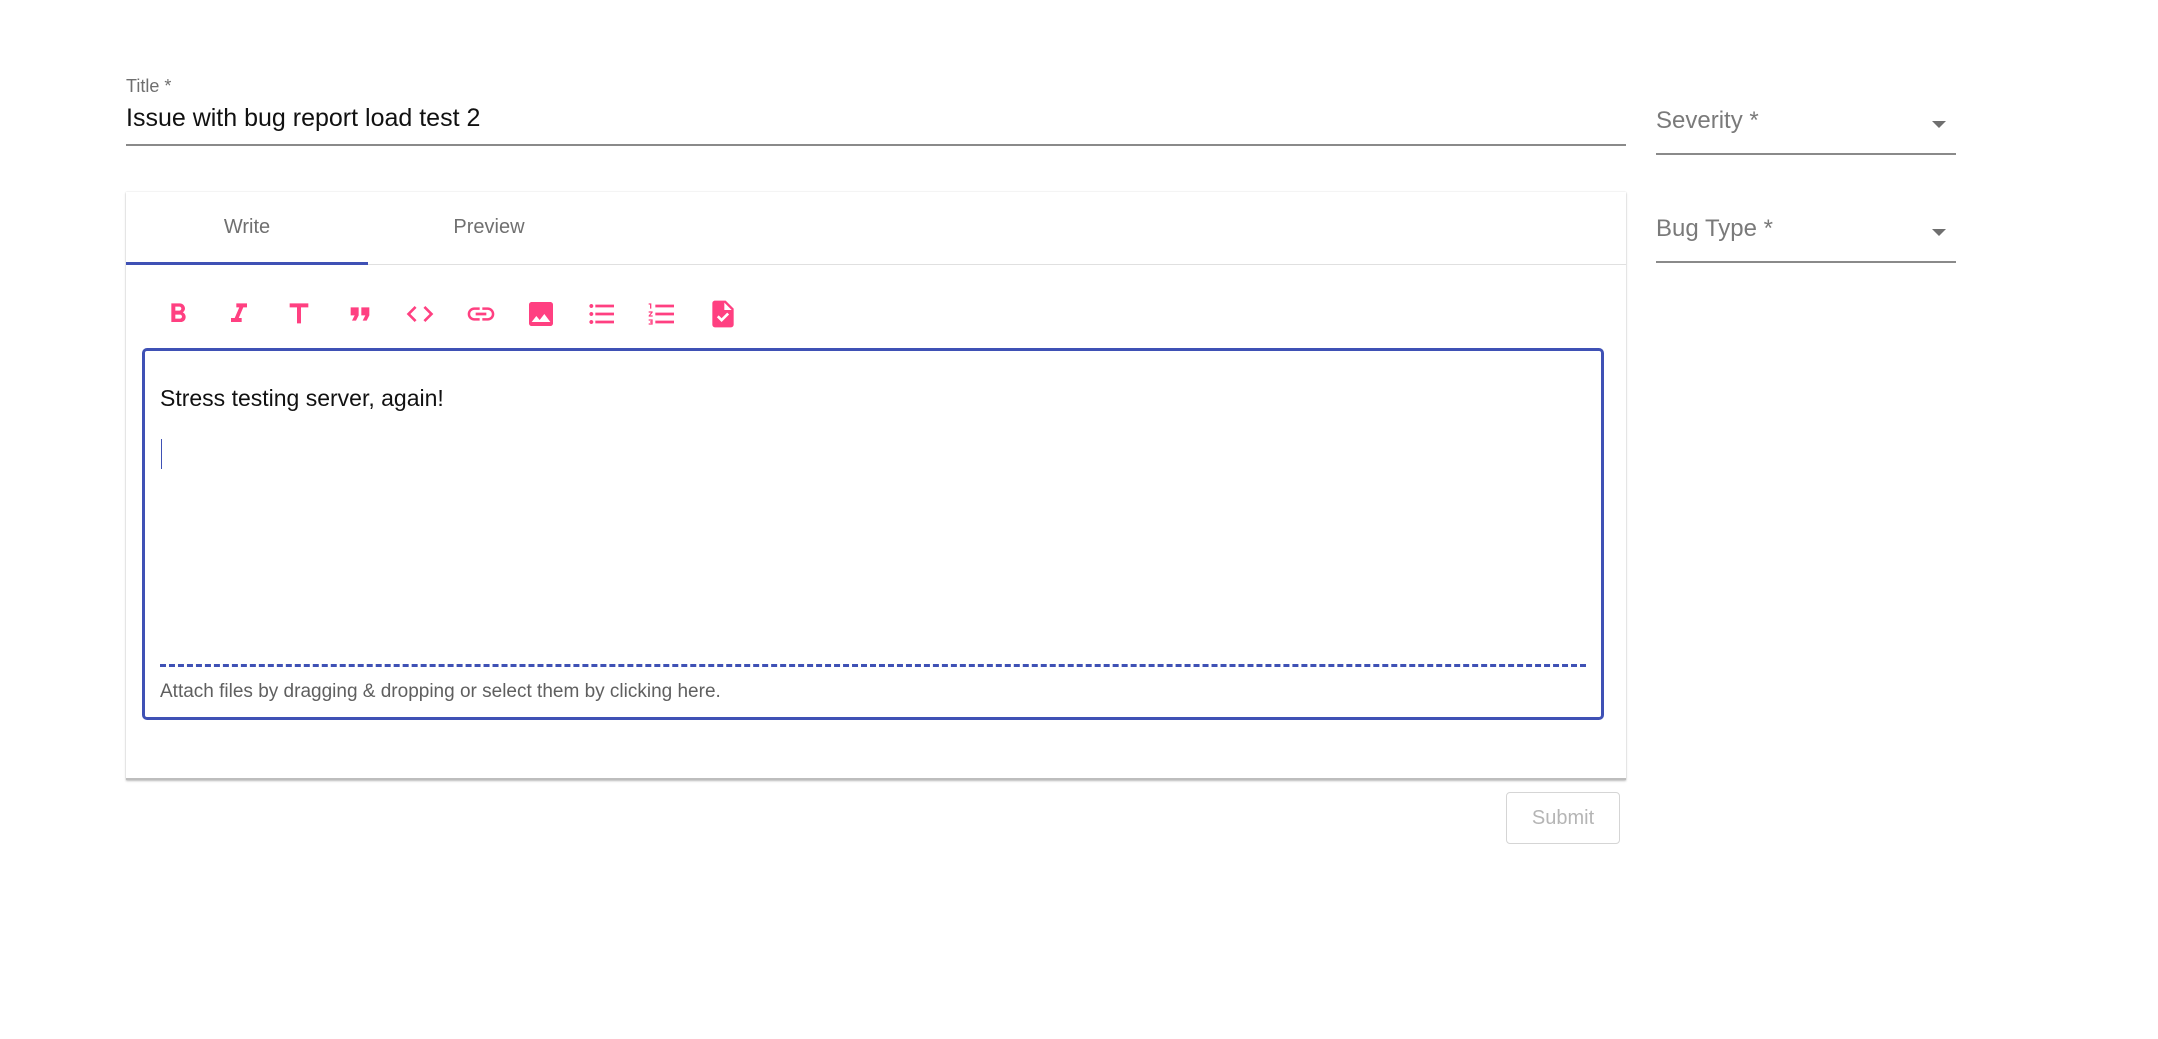  Describe the element at coordinates (876, 118) in the screenshot. I see `title-input` at that location.